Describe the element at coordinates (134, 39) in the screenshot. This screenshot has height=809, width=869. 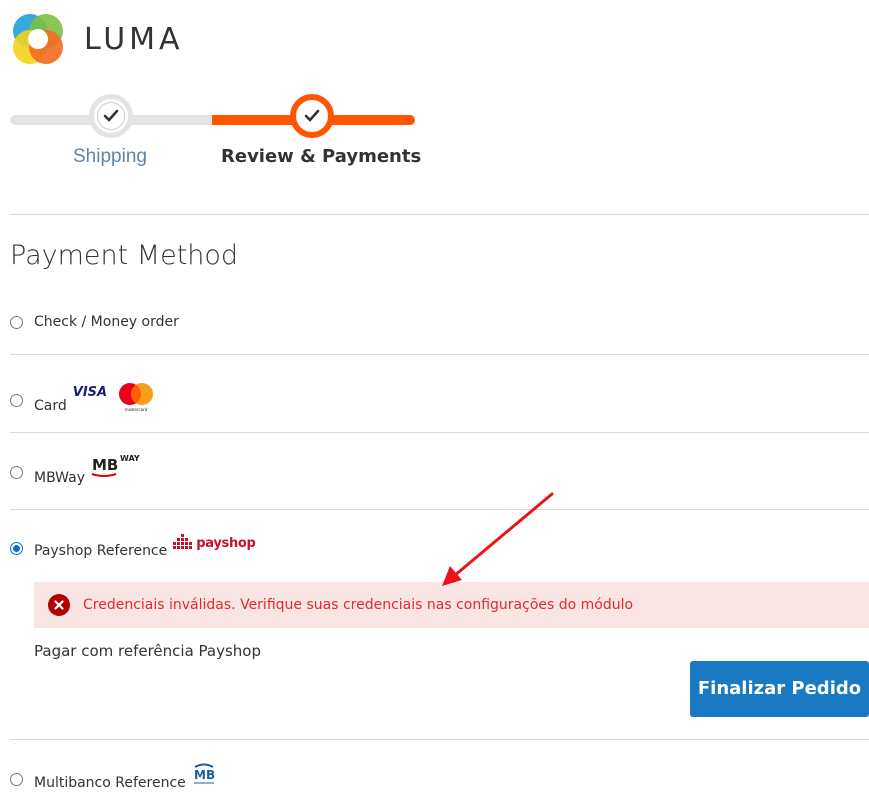
I see `brand-name: LUMA` at that location.